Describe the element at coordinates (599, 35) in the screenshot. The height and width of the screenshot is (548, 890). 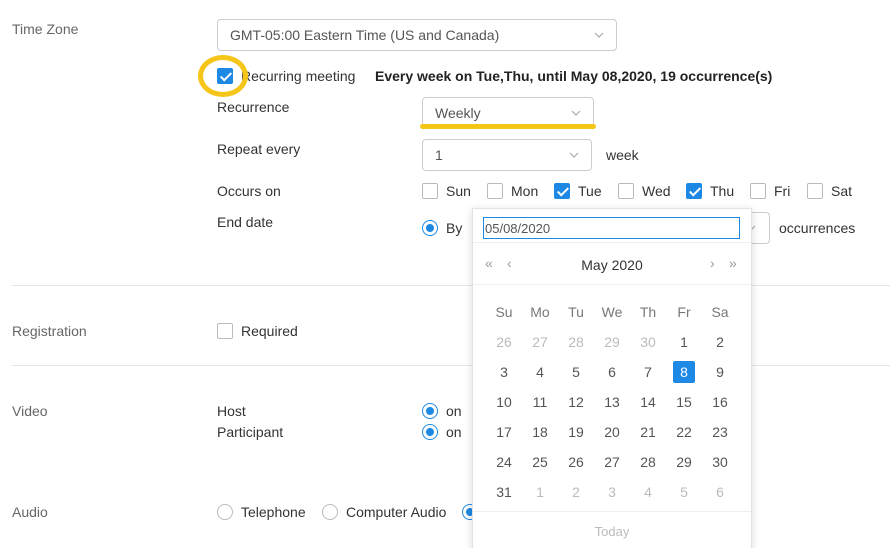
I see `chevron-down-icon` at that location.